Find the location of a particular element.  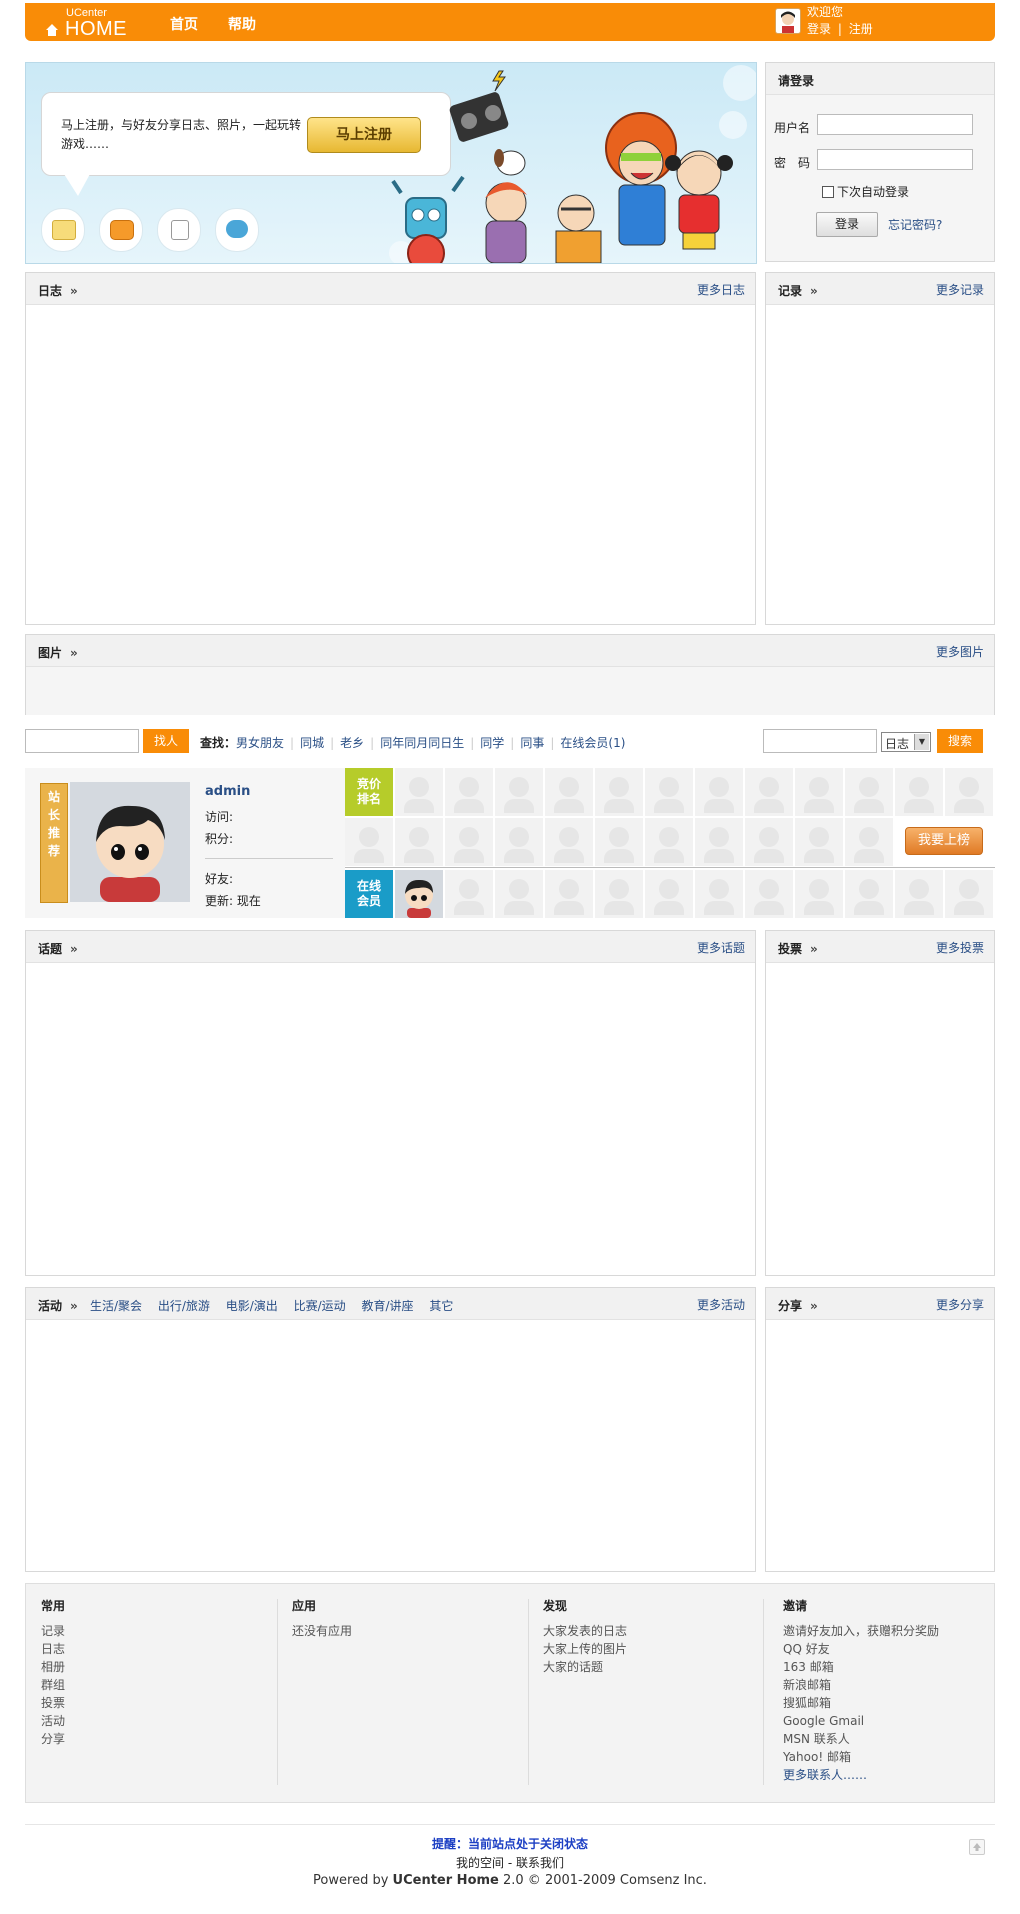

photo-box: 图片 » 更多图片 is located at coordinates (510, 674).